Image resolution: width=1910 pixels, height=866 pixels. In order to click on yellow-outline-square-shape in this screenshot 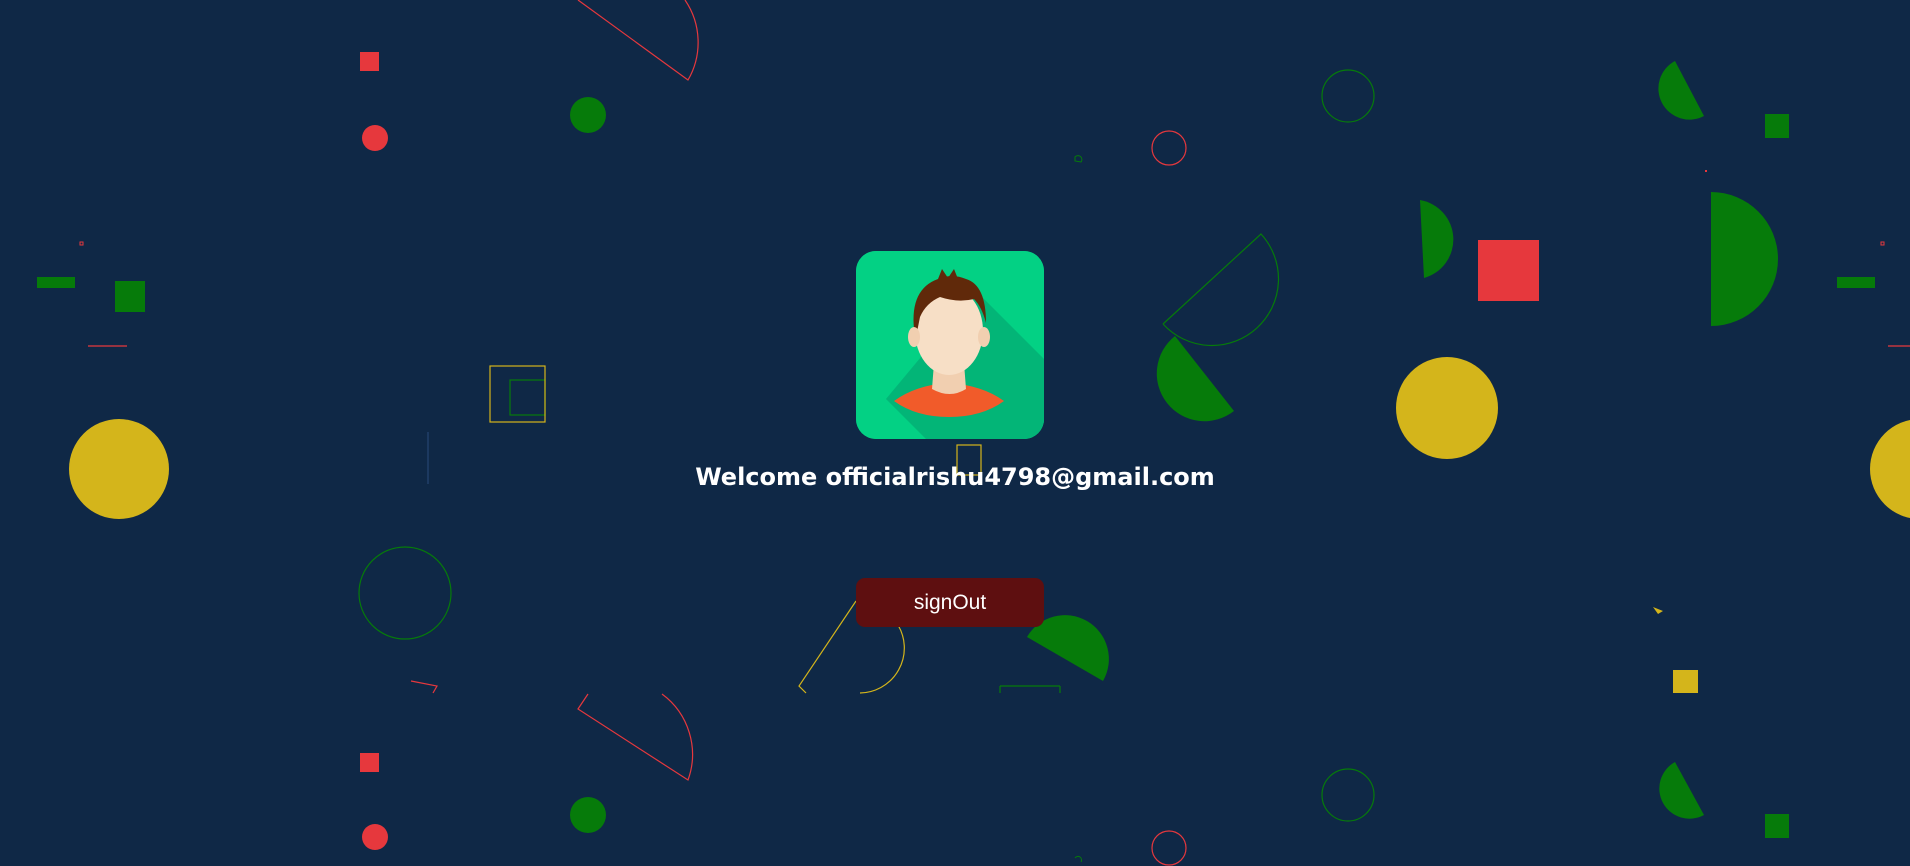, I will do `click(517, 394)`.